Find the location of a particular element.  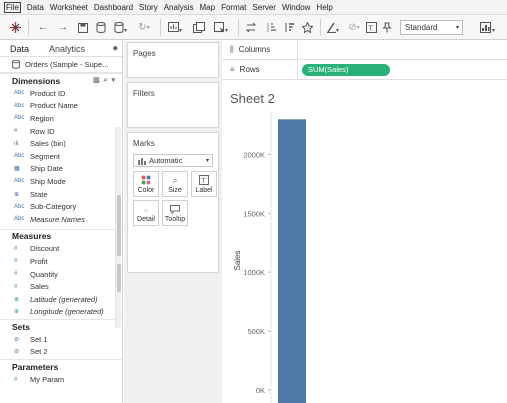

menu-item-server: Server is located at coordinates (264, 7).